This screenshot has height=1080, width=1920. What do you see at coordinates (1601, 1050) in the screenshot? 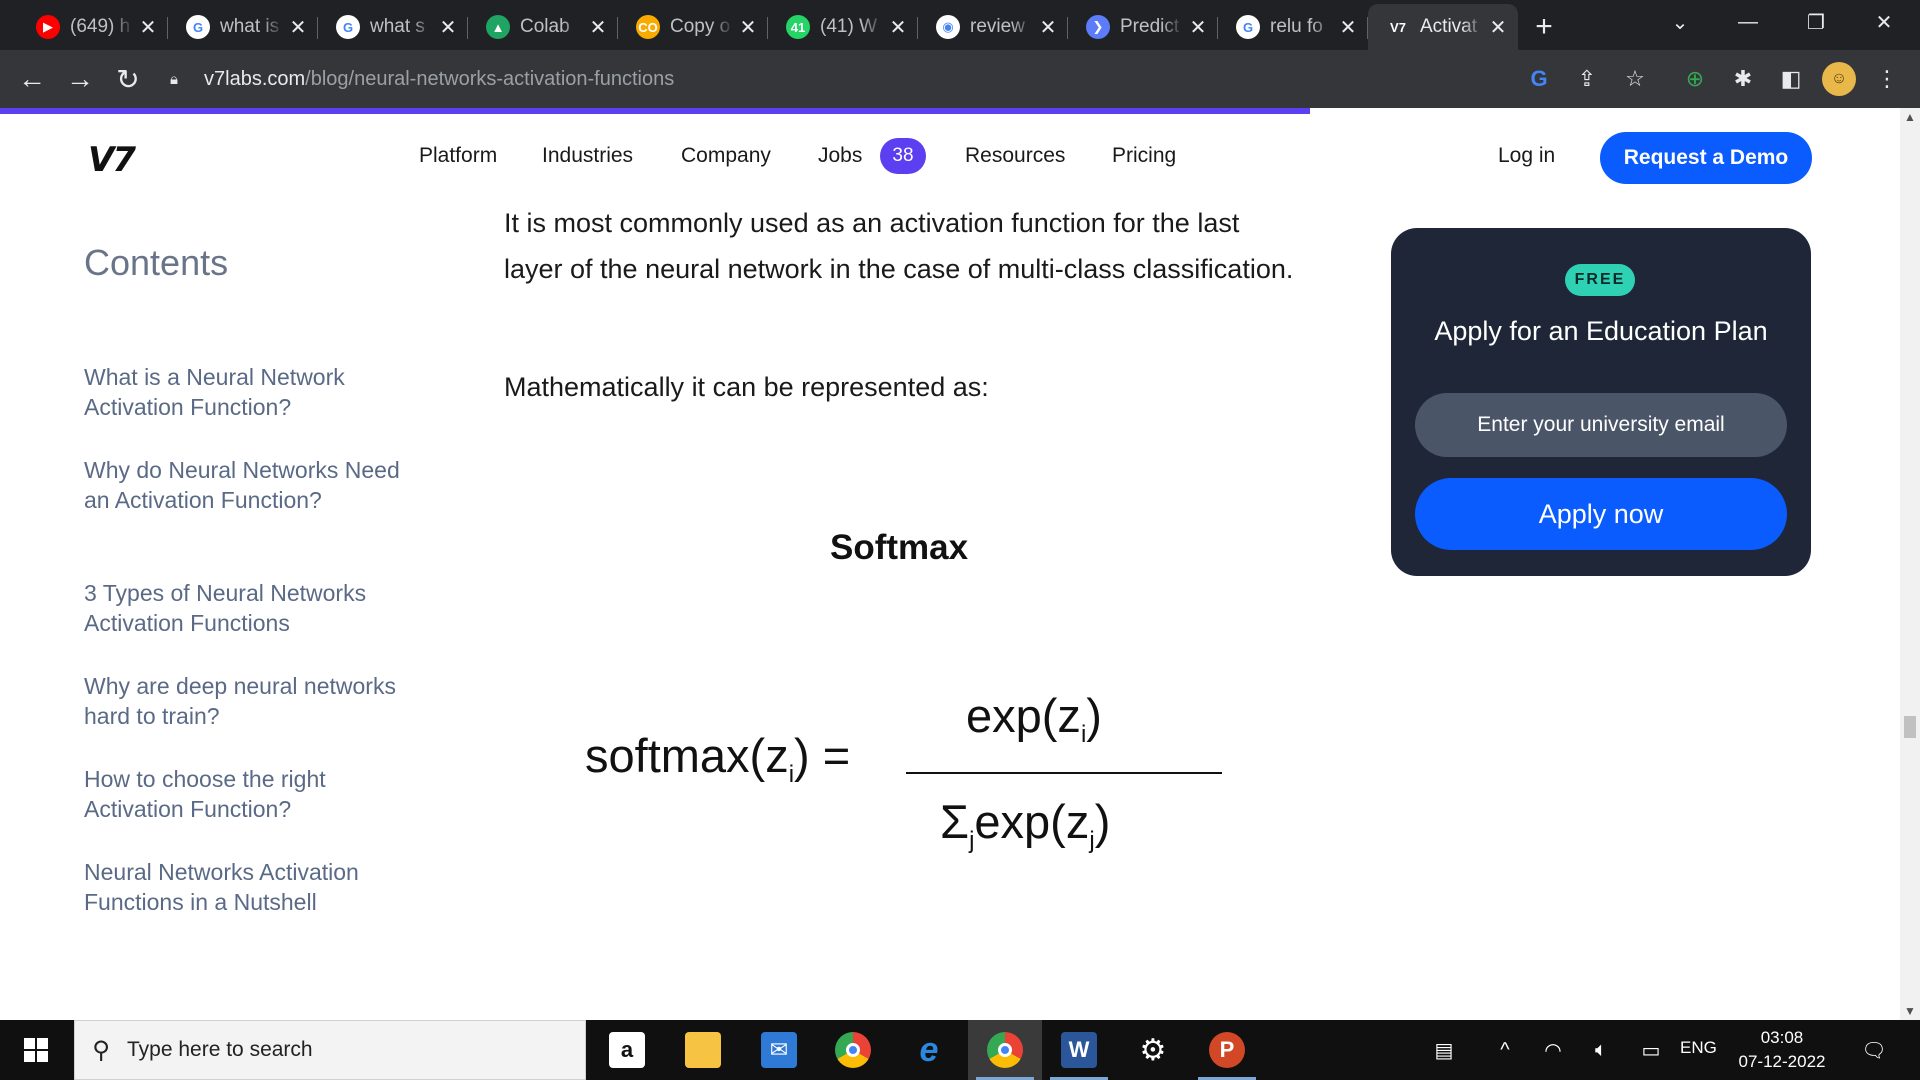
I see `volume-icon: 🔈︎` at bounding box center [1601, 1050].